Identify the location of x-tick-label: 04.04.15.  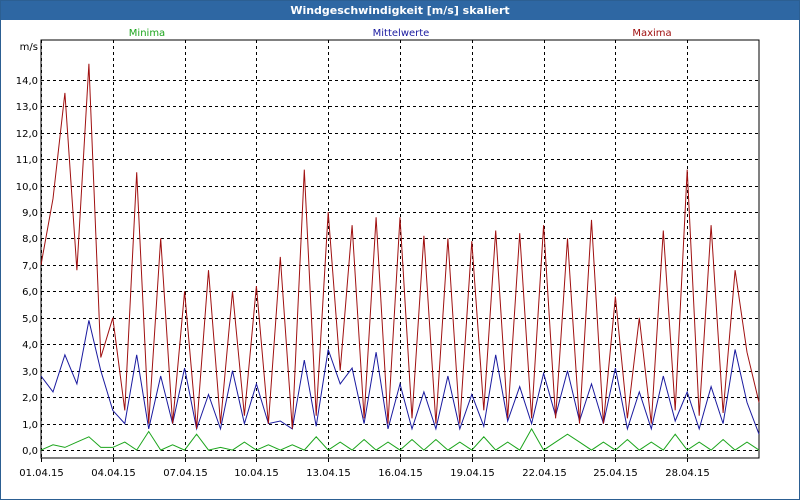
(113, 473).